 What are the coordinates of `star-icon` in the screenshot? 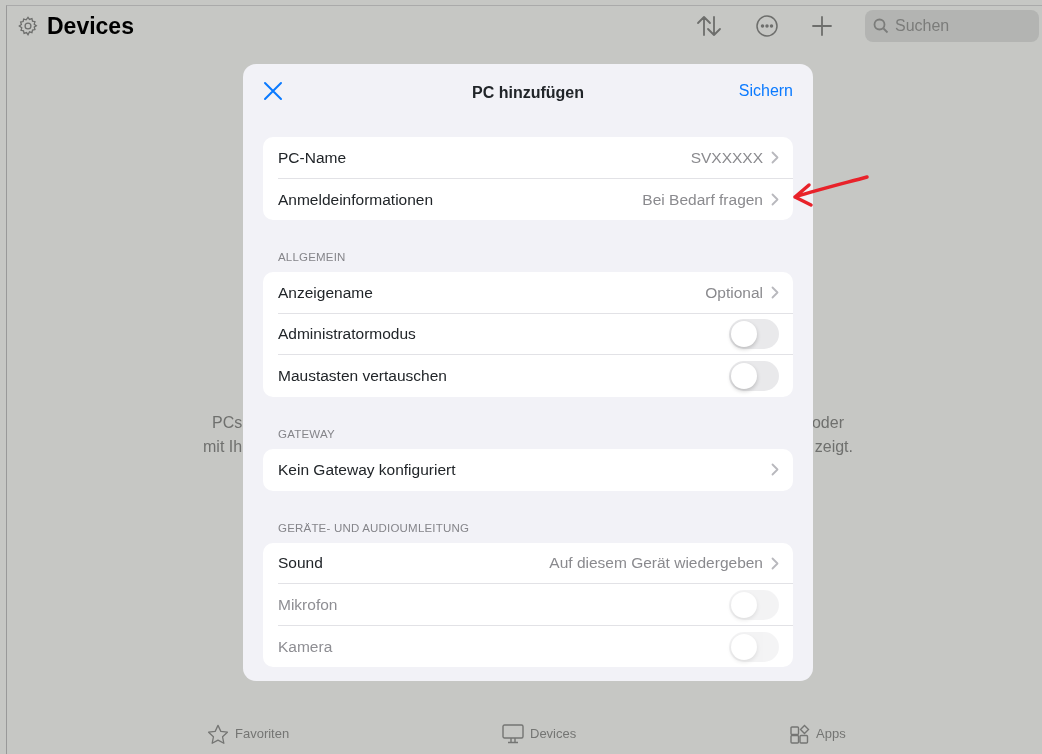 It's located at (218, 734).